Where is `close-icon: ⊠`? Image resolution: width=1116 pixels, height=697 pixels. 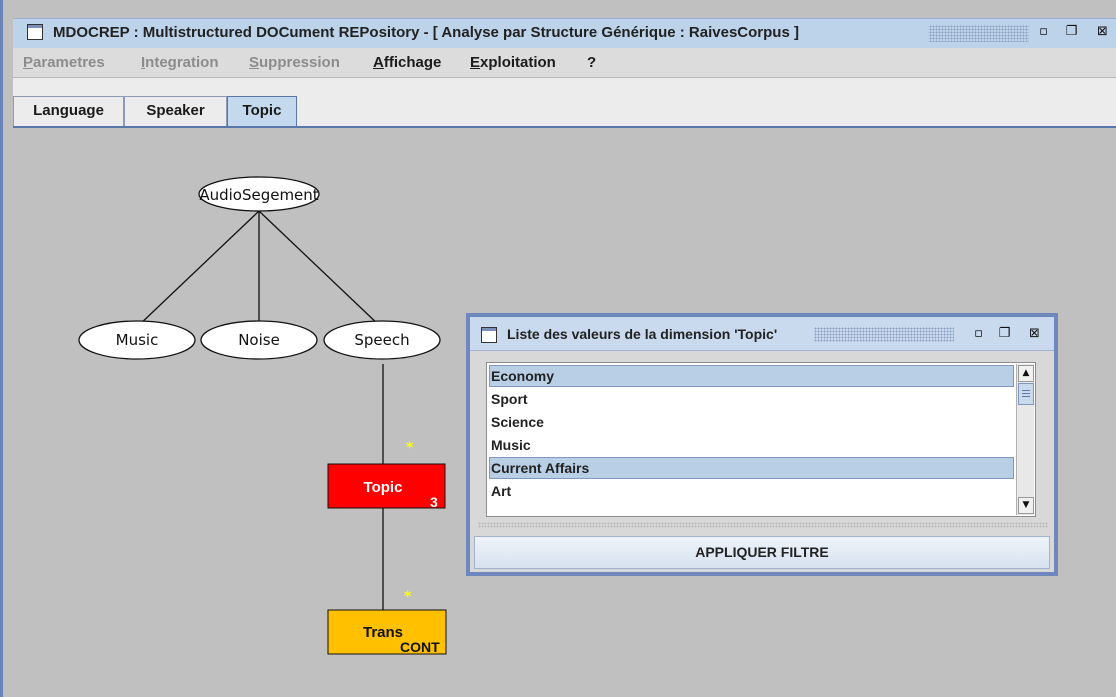 close-icon: ⊠ is located at coordinates (1102, 32).